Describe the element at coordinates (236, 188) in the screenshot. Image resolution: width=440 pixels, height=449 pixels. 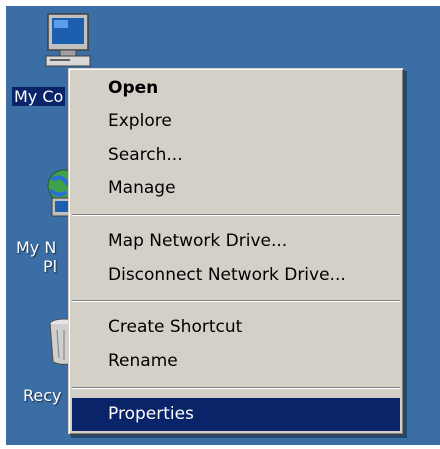
I see `menu-item-manage: Manage` at that location.